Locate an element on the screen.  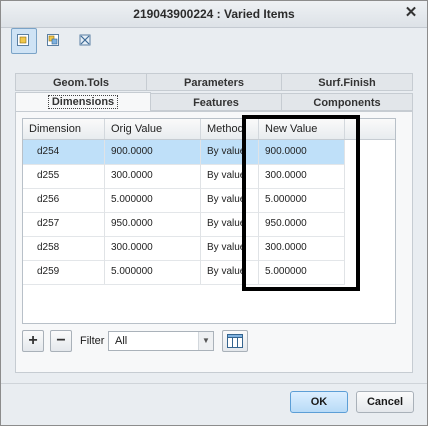
view-b-button is located at coordinates (54, 41).